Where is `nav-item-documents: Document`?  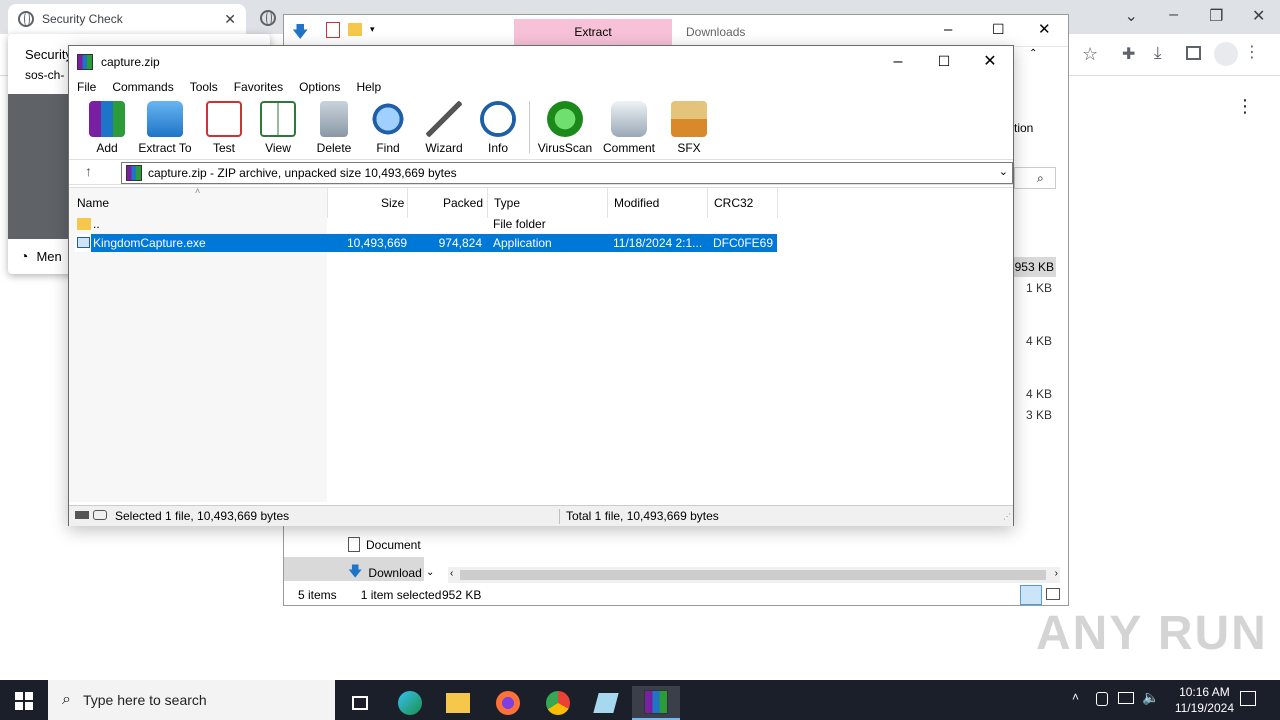 nav-item-documents: Document is located at coordinates (384, 544).